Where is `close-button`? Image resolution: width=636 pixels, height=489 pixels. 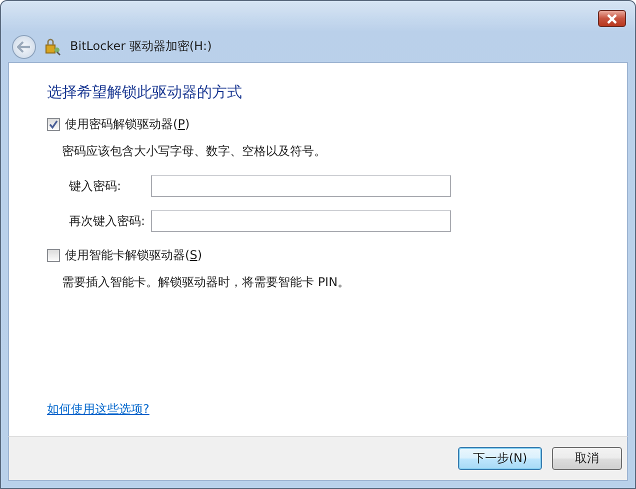
close-button is located at coordinates (612, 18).